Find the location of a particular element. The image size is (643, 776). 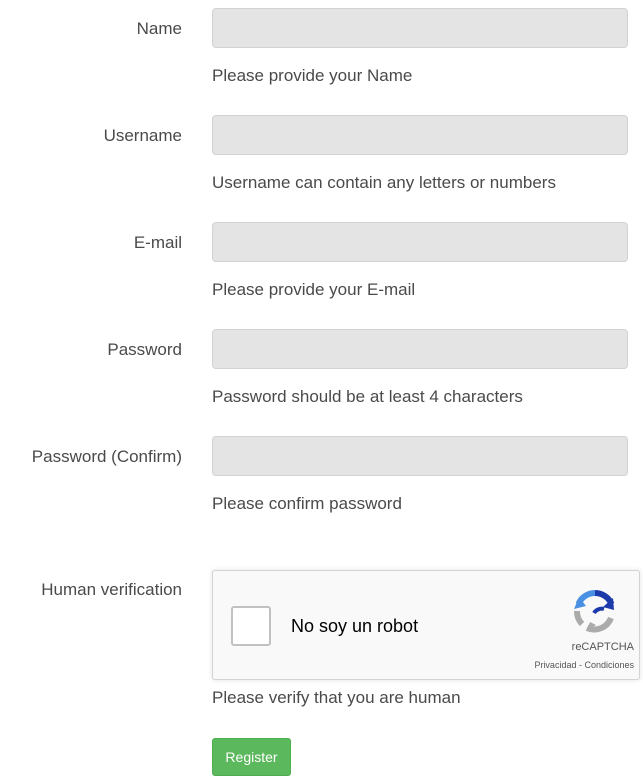

recaptcha-checkbox-label: No soy un robot is located at coordinates (355, 626).